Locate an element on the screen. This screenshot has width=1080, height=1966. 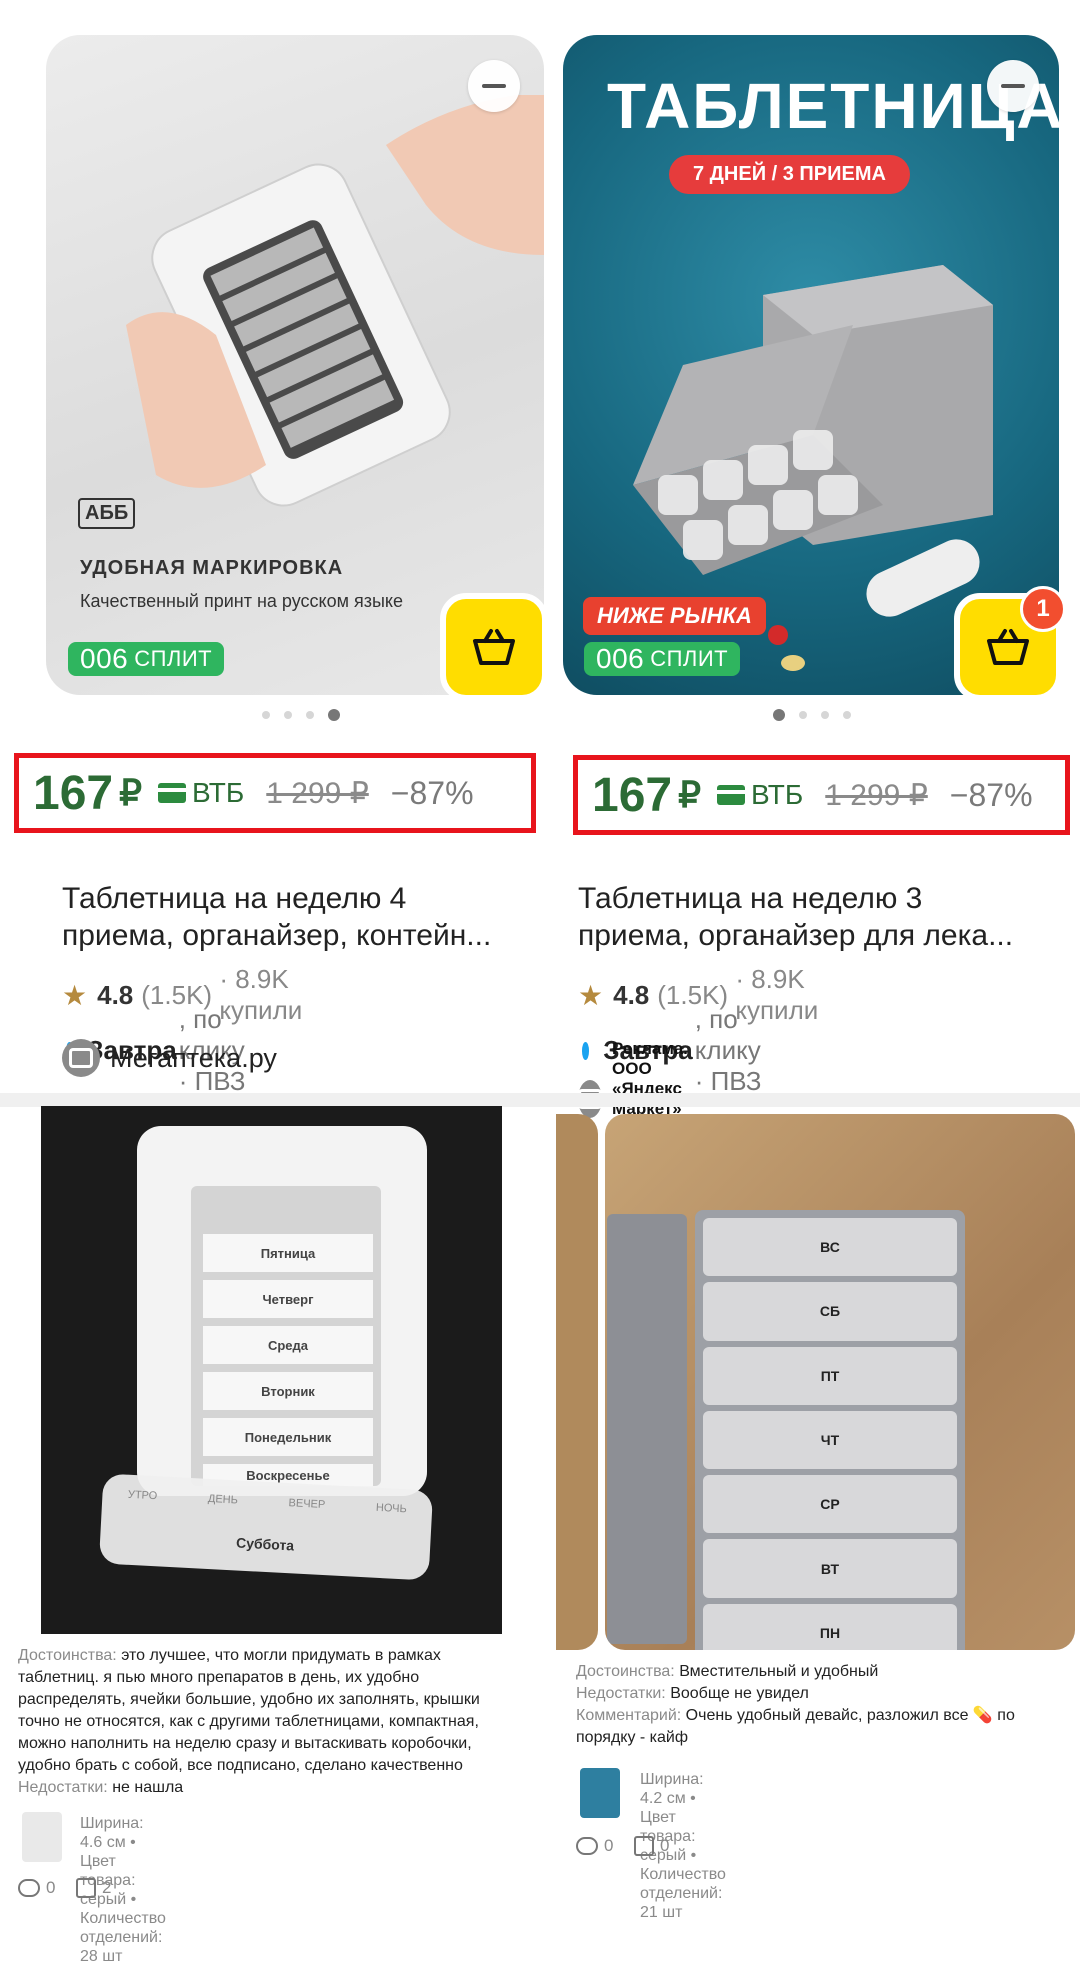
price-block-2: 167 ₽ ВТБ 1 299 ₽ −87% is located at coordinates (821, 795).